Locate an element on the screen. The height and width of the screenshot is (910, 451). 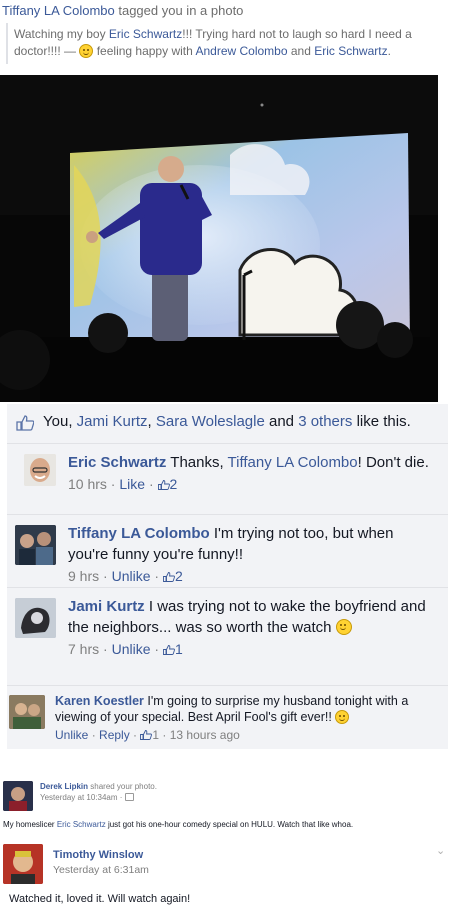
like-comment-button: Like is located at coordinates (132, 484).